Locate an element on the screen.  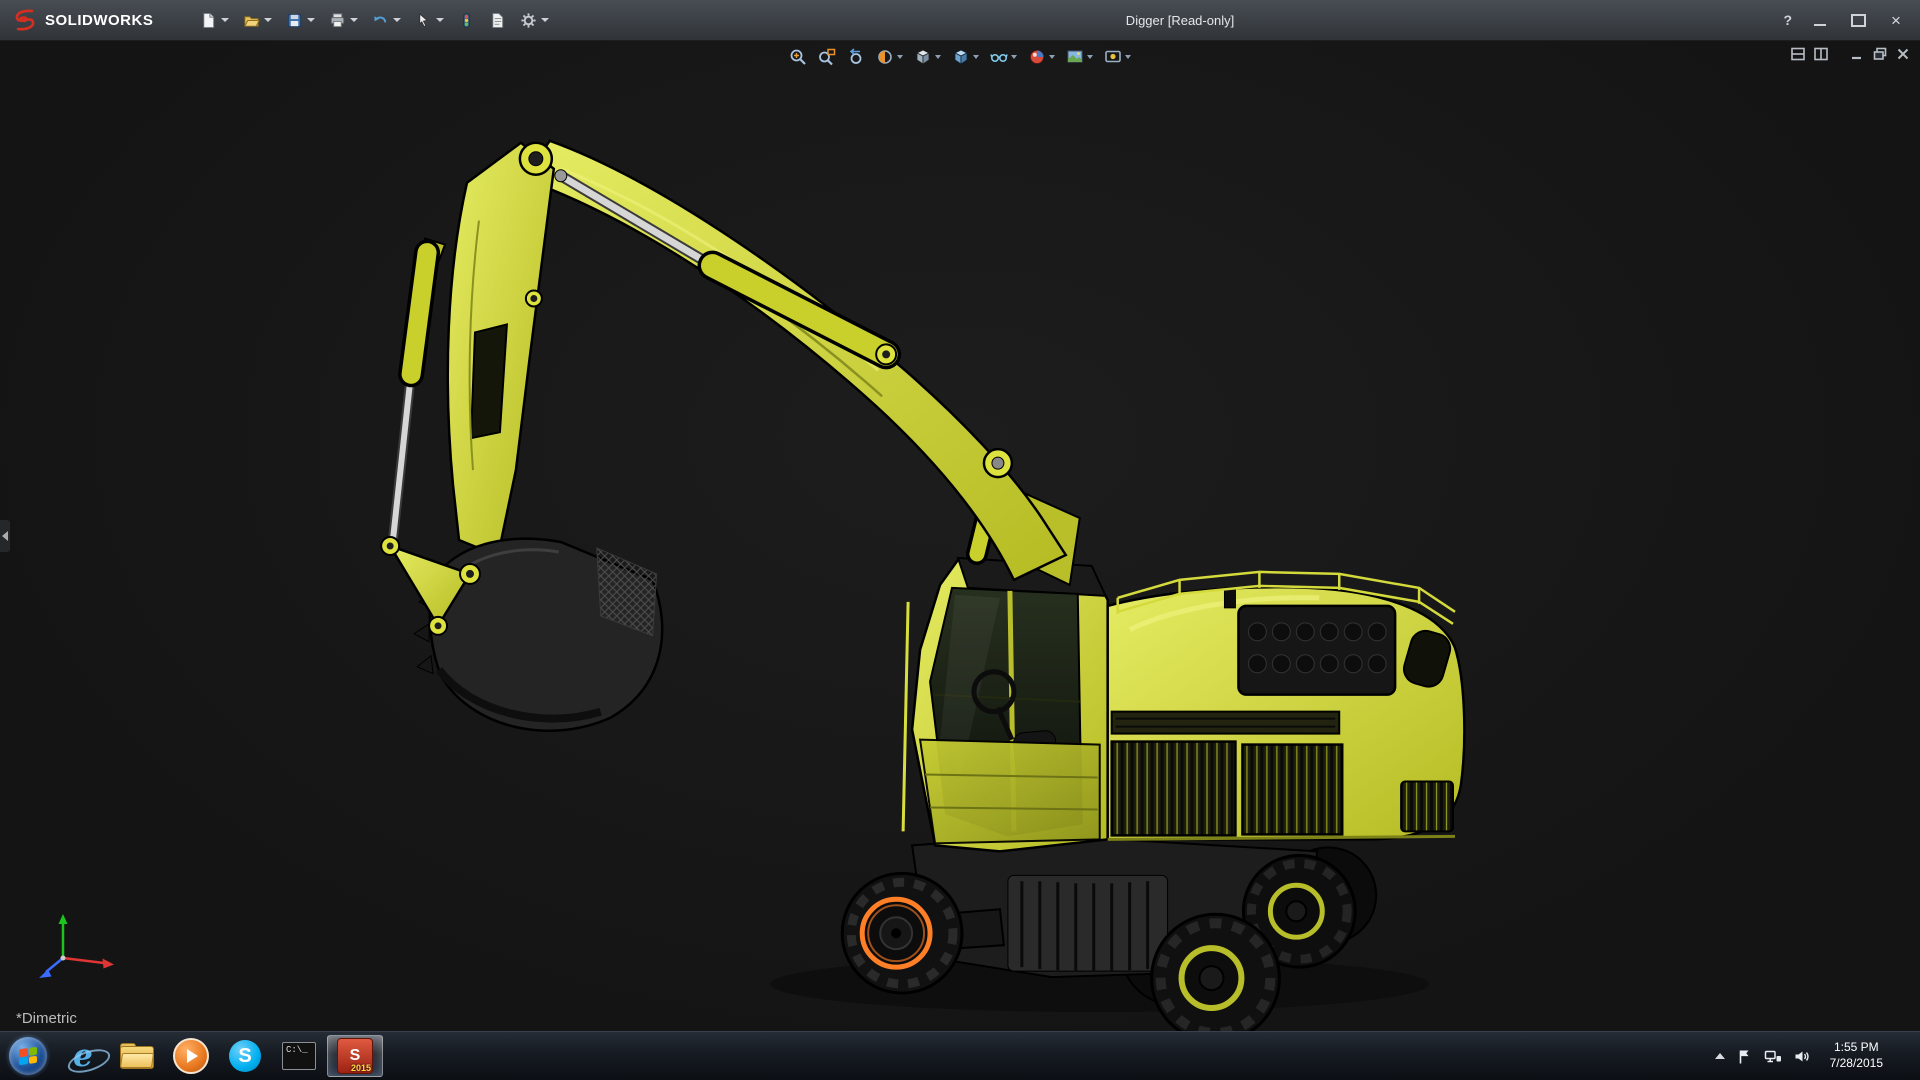
display-style-icon is located at coordinates (961, 57).